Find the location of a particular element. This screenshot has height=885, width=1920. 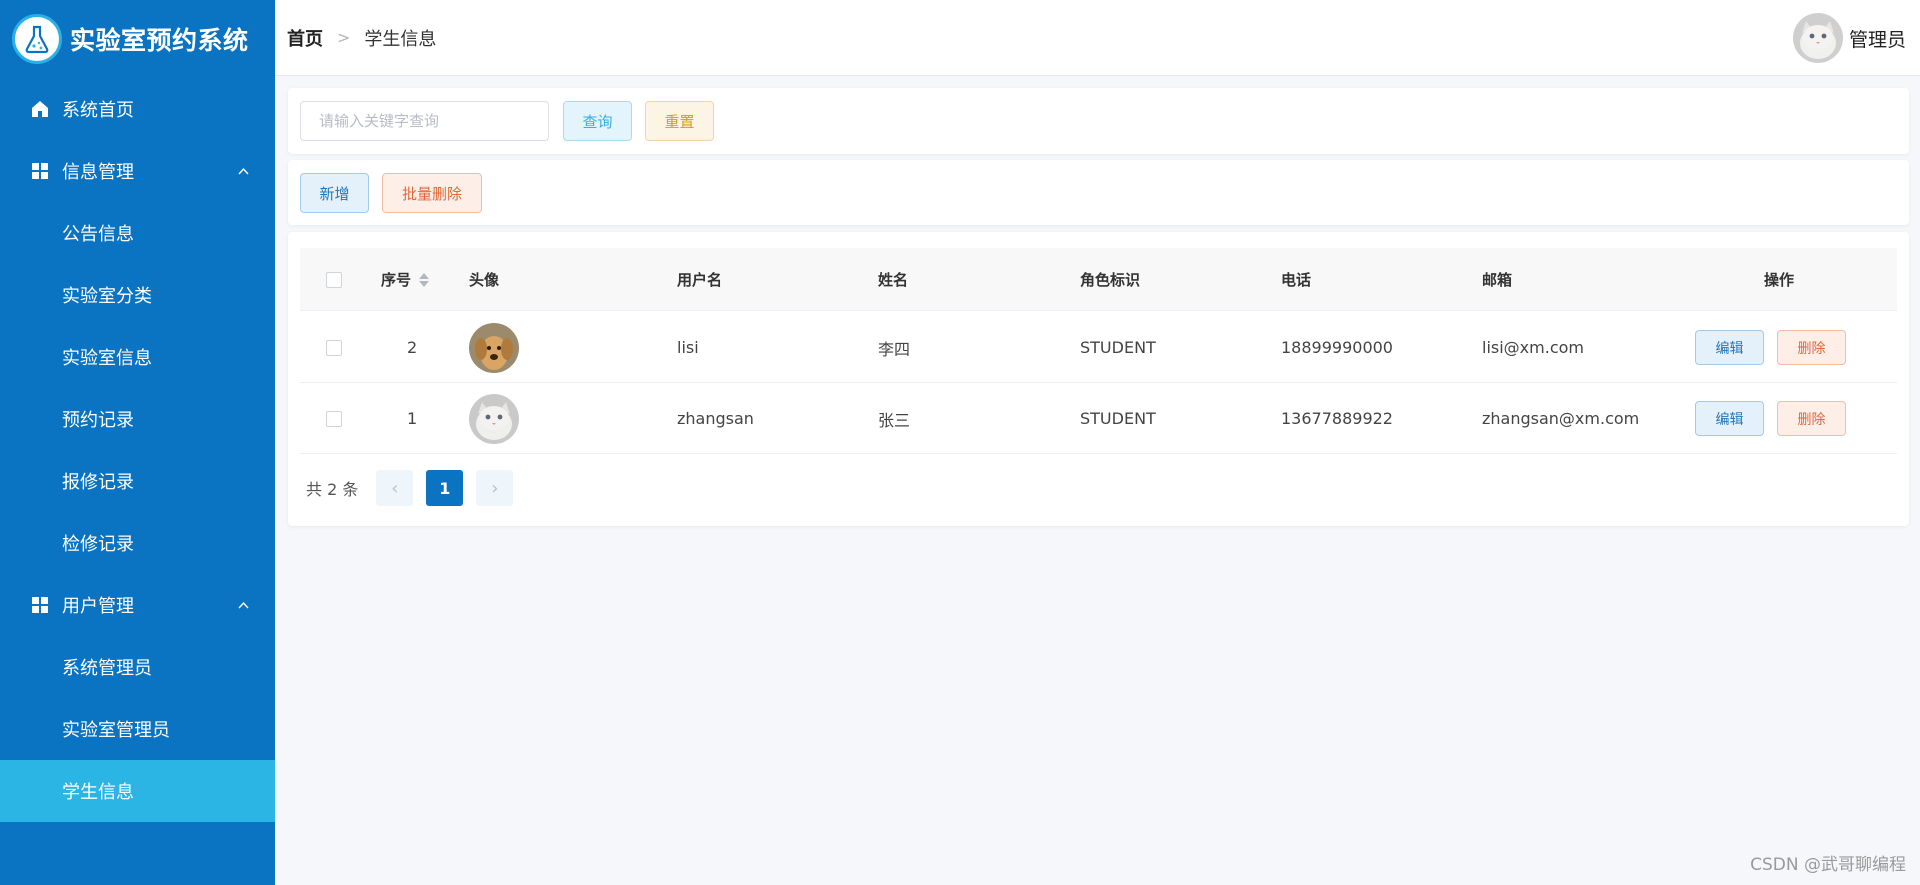

app-title: 实验室预约系统 is located at coordinates (159, 40).